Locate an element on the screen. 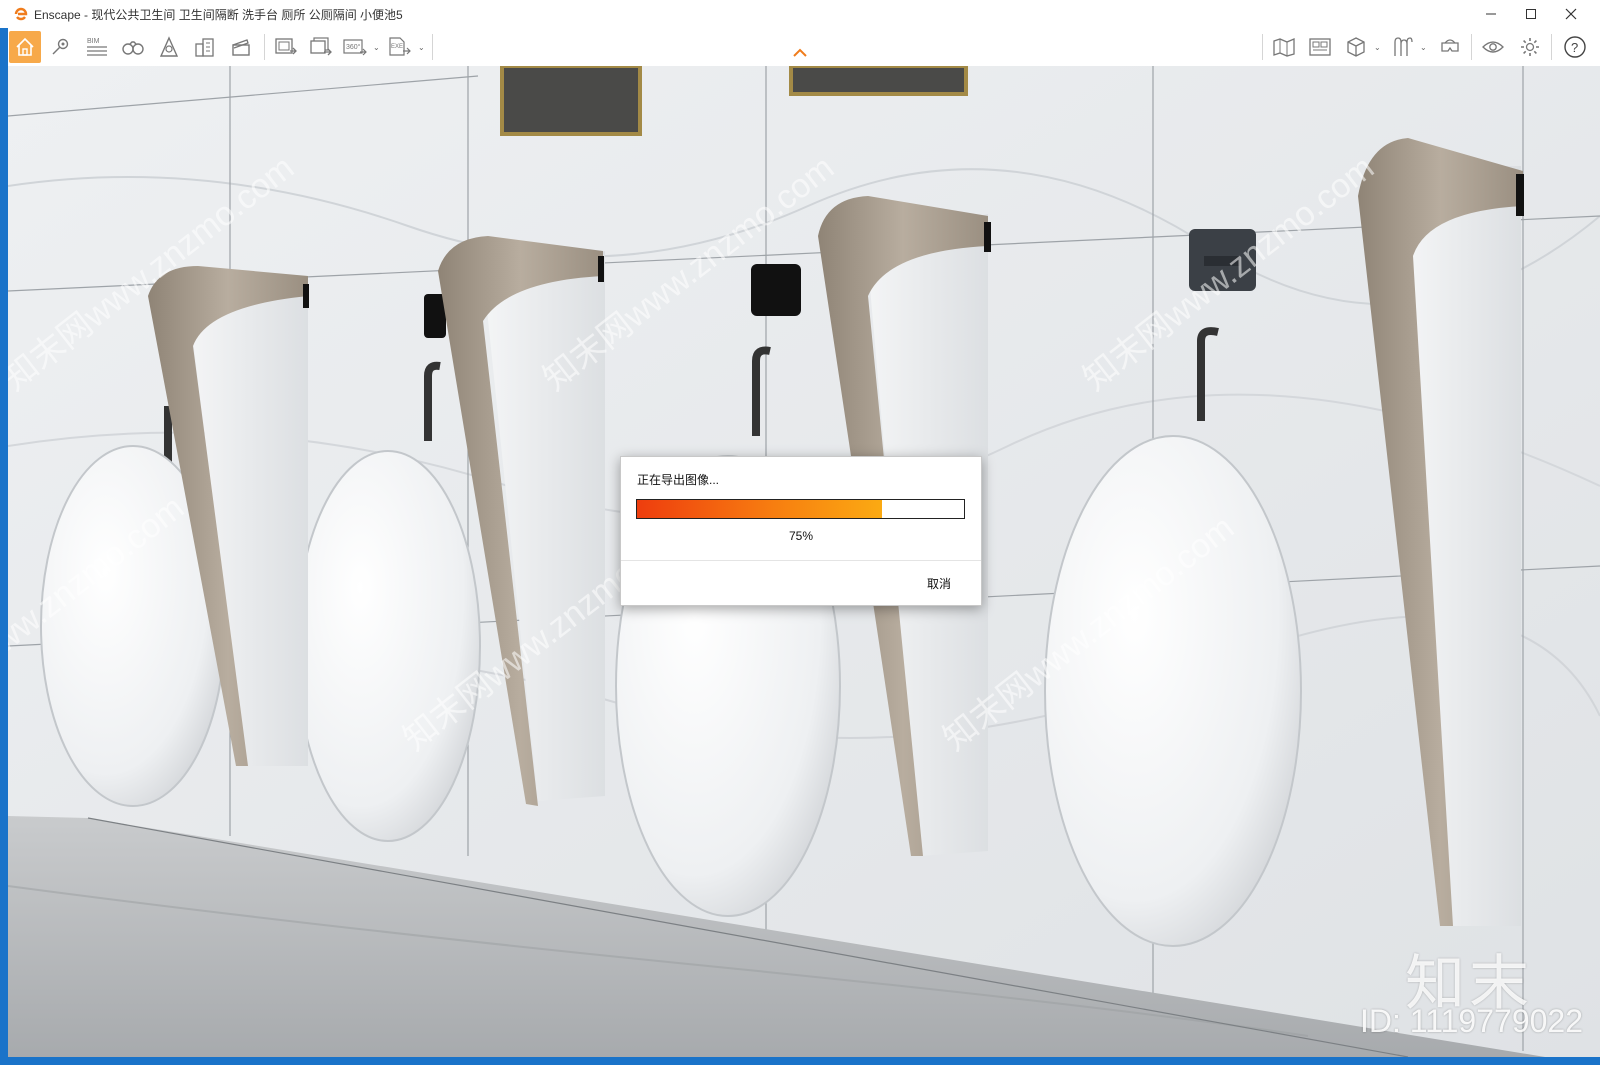 This screenshot has height=1065, width=1600. maximize-icon is located at coordinates (1531, 14).